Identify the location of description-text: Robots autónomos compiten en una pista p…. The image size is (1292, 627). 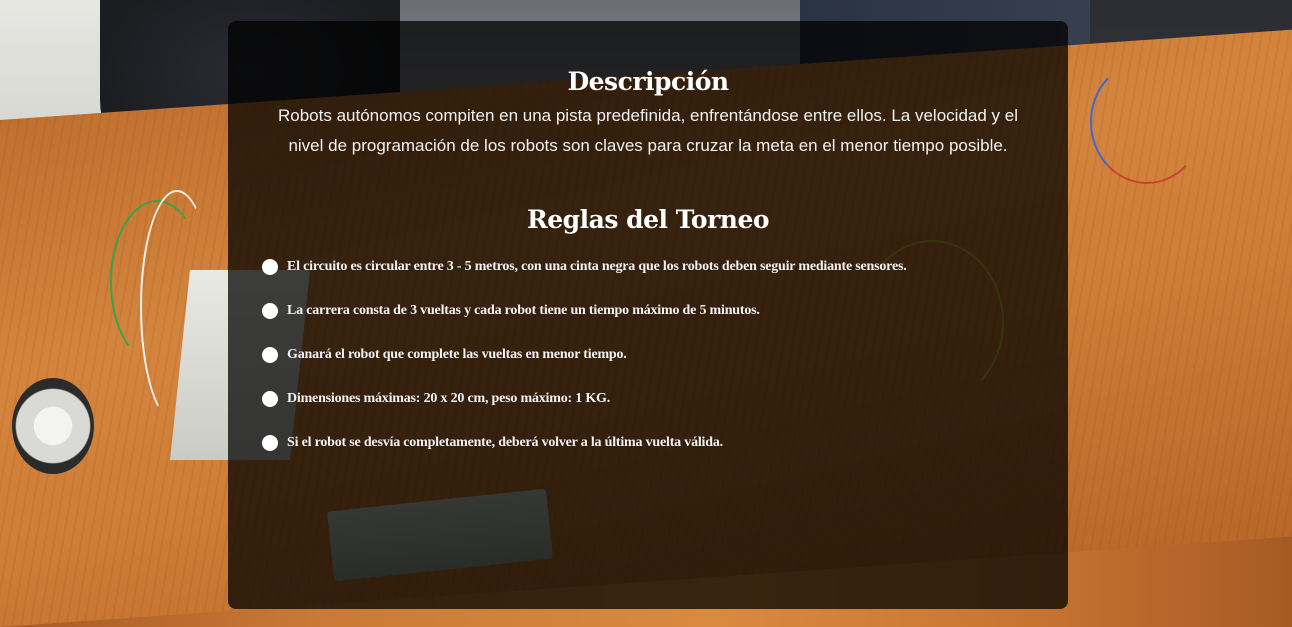
(648, 130).